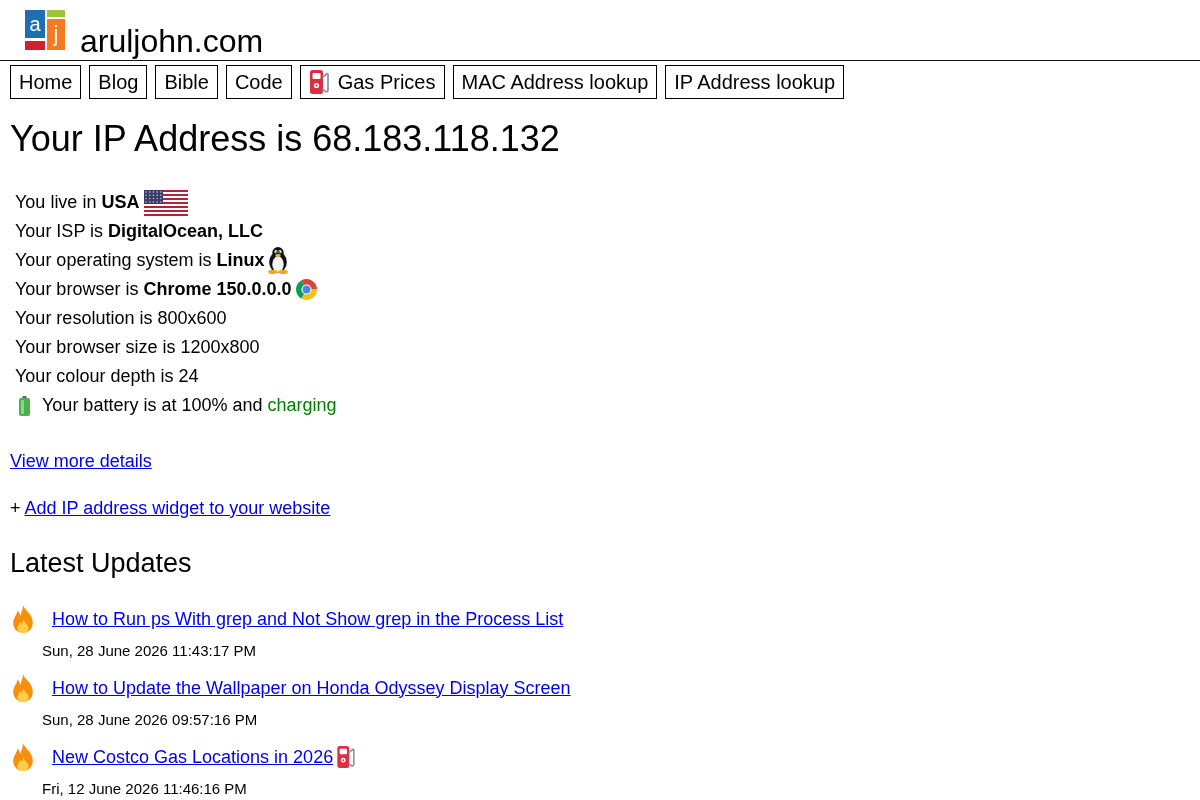 This screenshot has height=800, width=1200. What do you see at coordinates (372, 82) in the screenshot?
I see `nav-button: Gas Prices` at bounding box center [372, 82].